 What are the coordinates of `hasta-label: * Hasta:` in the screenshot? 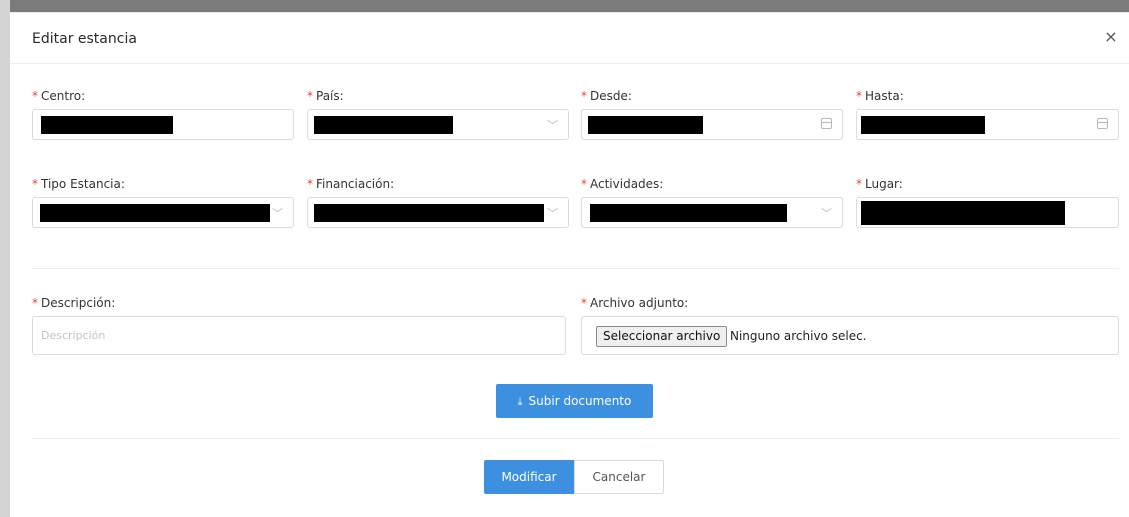 It's located at (880, 96).